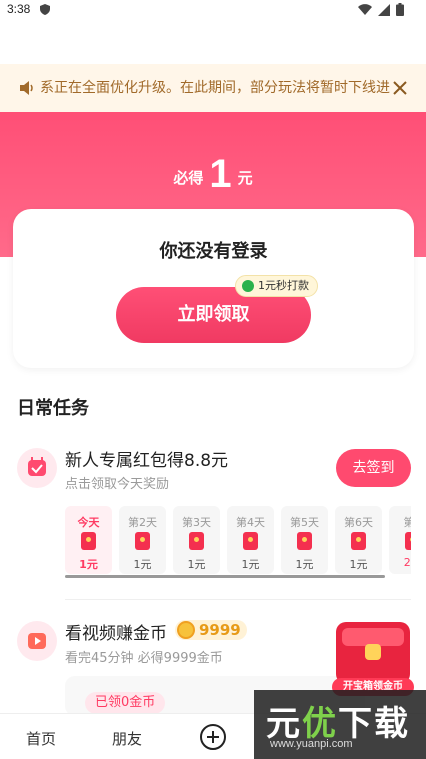  What do you see at coordinates (196, 522) in the screenshot?
I see `day-label: 第3天` at bounding box center [196, 522].